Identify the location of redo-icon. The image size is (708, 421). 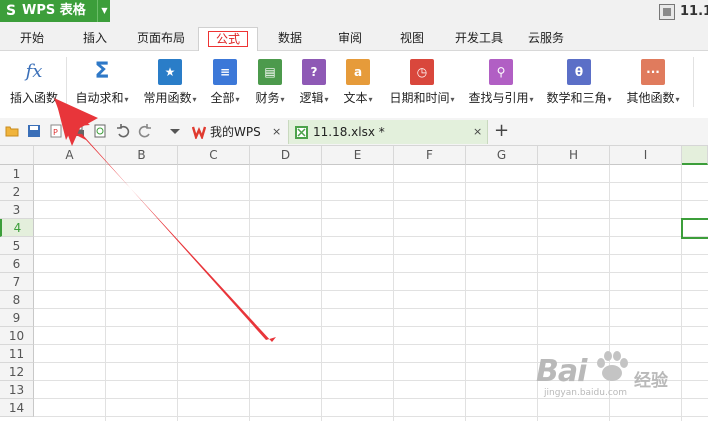
(145, 131).